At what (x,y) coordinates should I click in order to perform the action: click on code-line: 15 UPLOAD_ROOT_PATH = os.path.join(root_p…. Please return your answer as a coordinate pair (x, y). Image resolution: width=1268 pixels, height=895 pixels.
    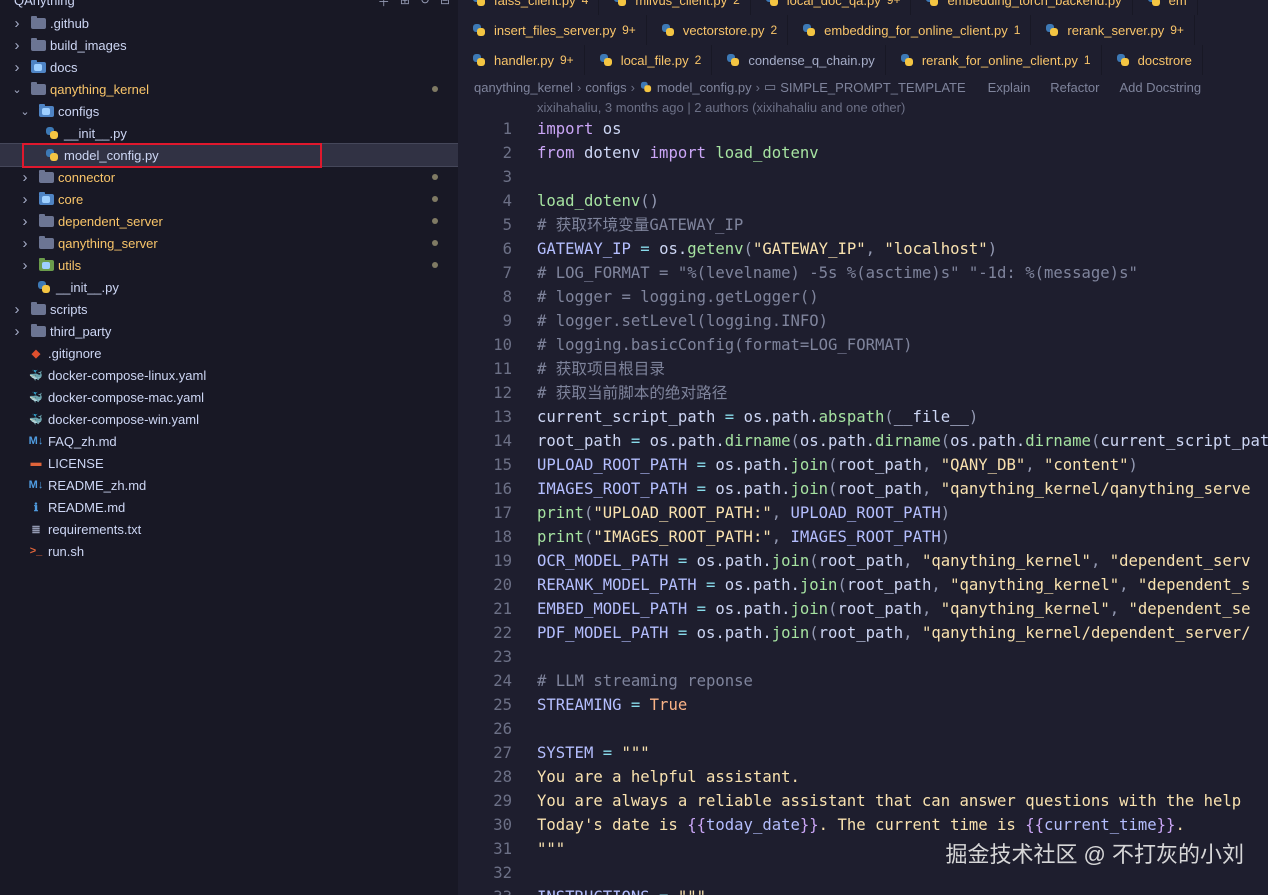
    Looking at the image, I should click on (863, 465).